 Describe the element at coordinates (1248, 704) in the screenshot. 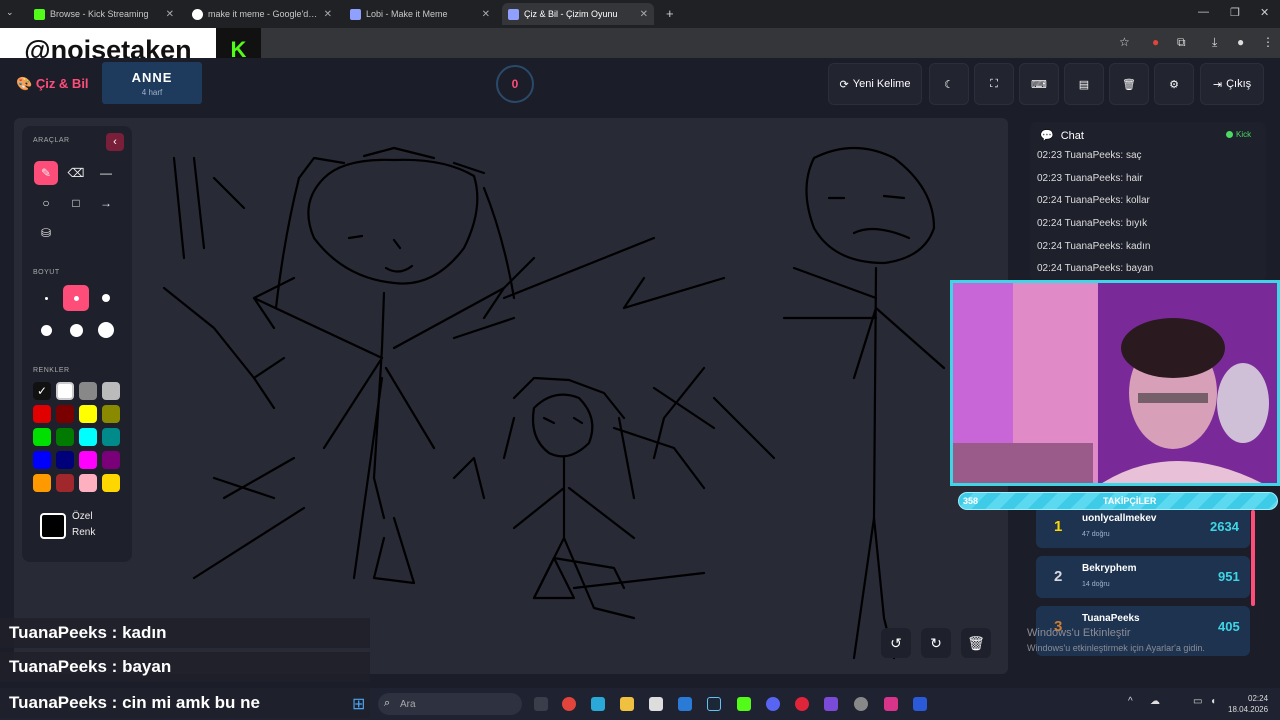

I see `taskbar-clock: 02:24 18.04.2026` at that location.